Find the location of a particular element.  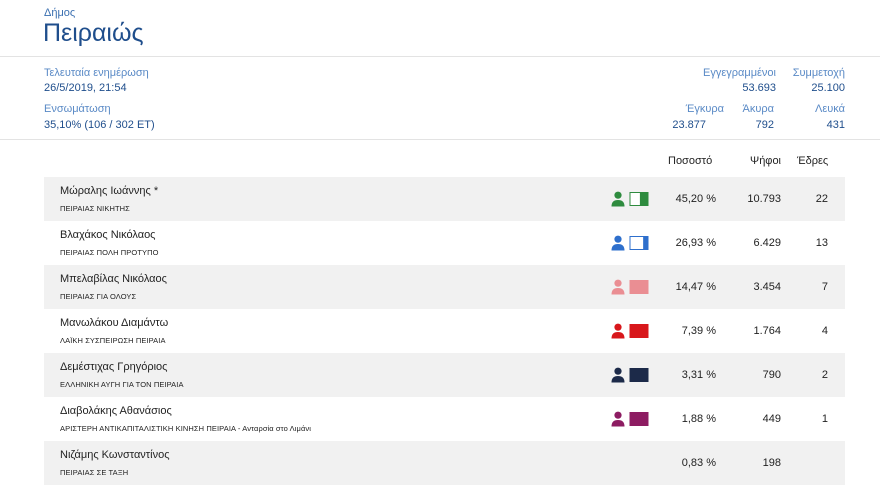

valid-value: 23.877 is located at coordinates (689, 125).